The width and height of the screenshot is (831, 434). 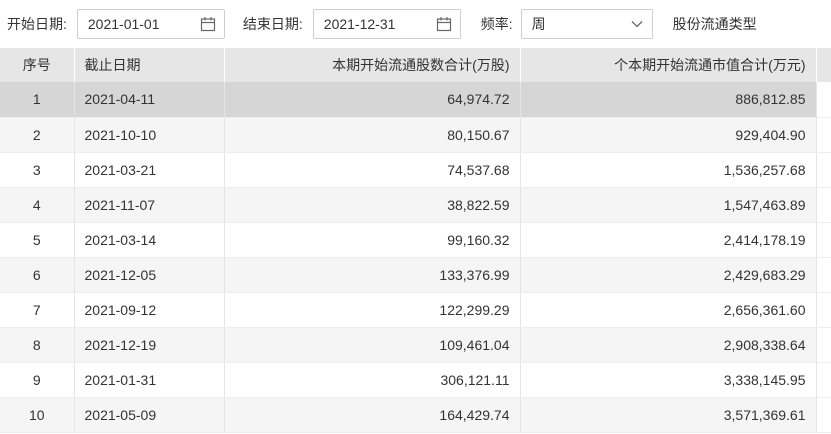 What do you see at coordinates (37, 24) in the screenshot?
I see `start-date-label: 开始日期:` at bounding box center [37, 24].